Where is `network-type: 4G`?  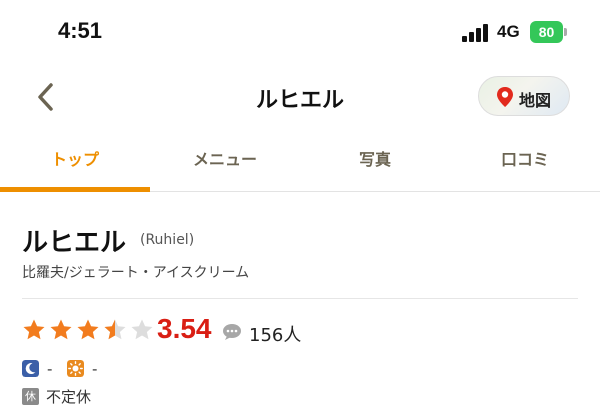
network-type: 4G is located at coordinates (508, 31).